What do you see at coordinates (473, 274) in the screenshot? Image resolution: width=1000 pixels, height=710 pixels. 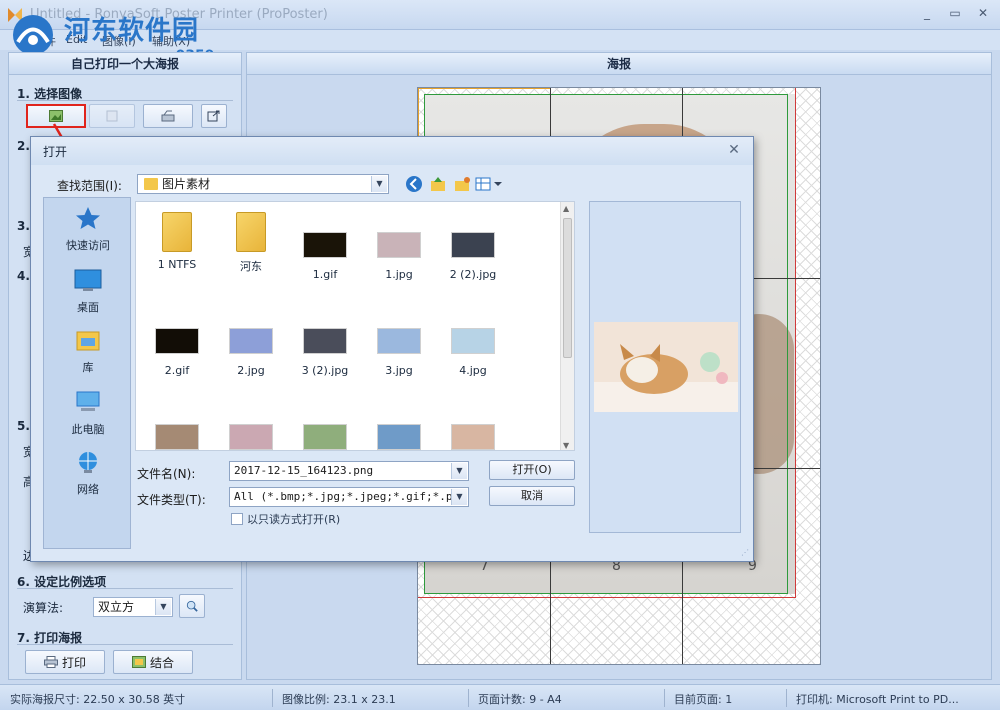 I see `file-name: 2 (2).jpg` at bounding box center [473, 274].